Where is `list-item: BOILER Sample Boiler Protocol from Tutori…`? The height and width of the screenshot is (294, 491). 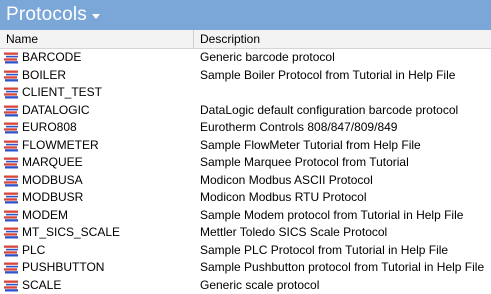 list-item: BOILER Sample Boiler Protocol from Tutori… is located at coordinates (245, 76).